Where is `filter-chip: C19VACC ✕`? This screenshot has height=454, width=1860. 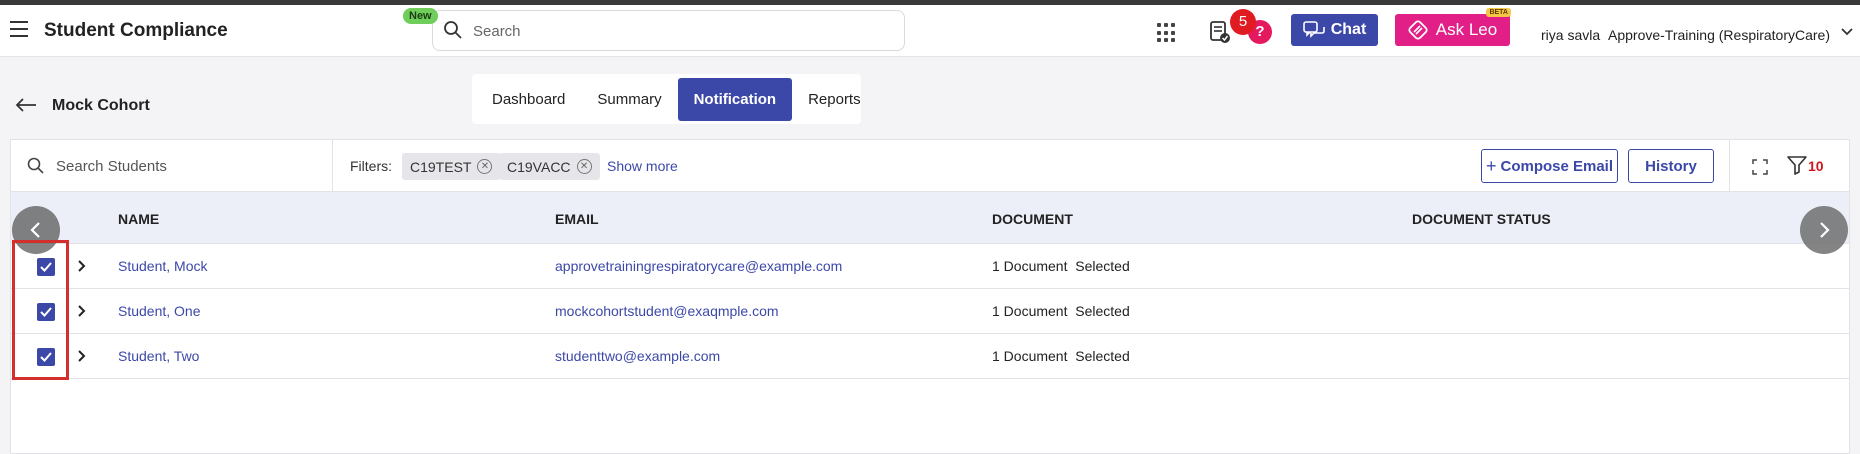
filter-chip: C19VACC ✕ is located at coordinates (549, 166).